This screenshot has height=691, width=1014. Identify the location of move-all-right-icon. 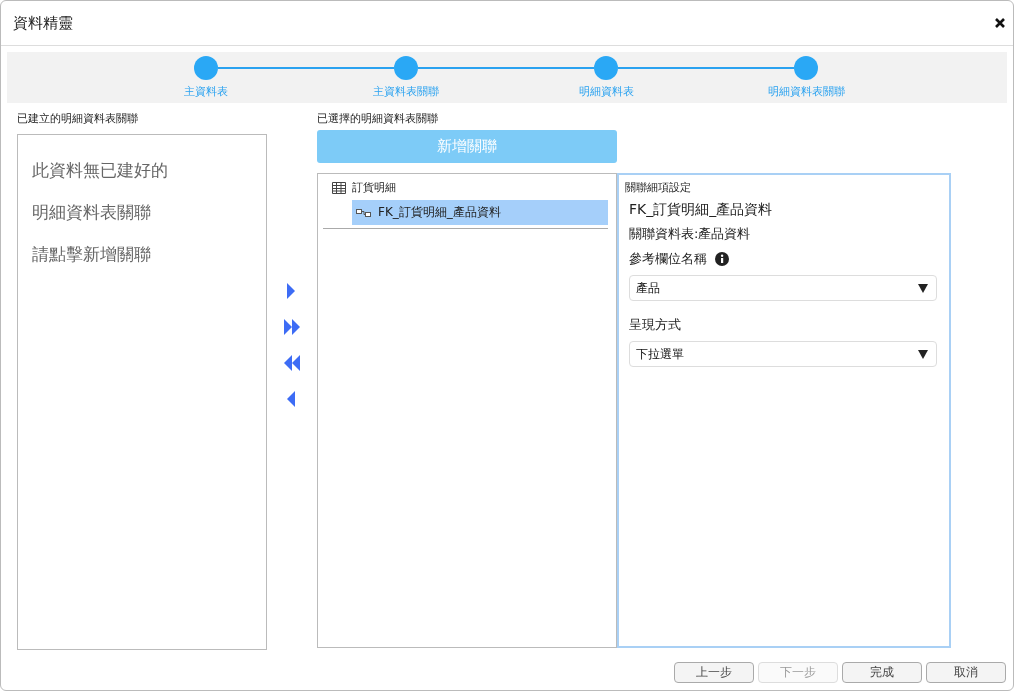
(292, 327).